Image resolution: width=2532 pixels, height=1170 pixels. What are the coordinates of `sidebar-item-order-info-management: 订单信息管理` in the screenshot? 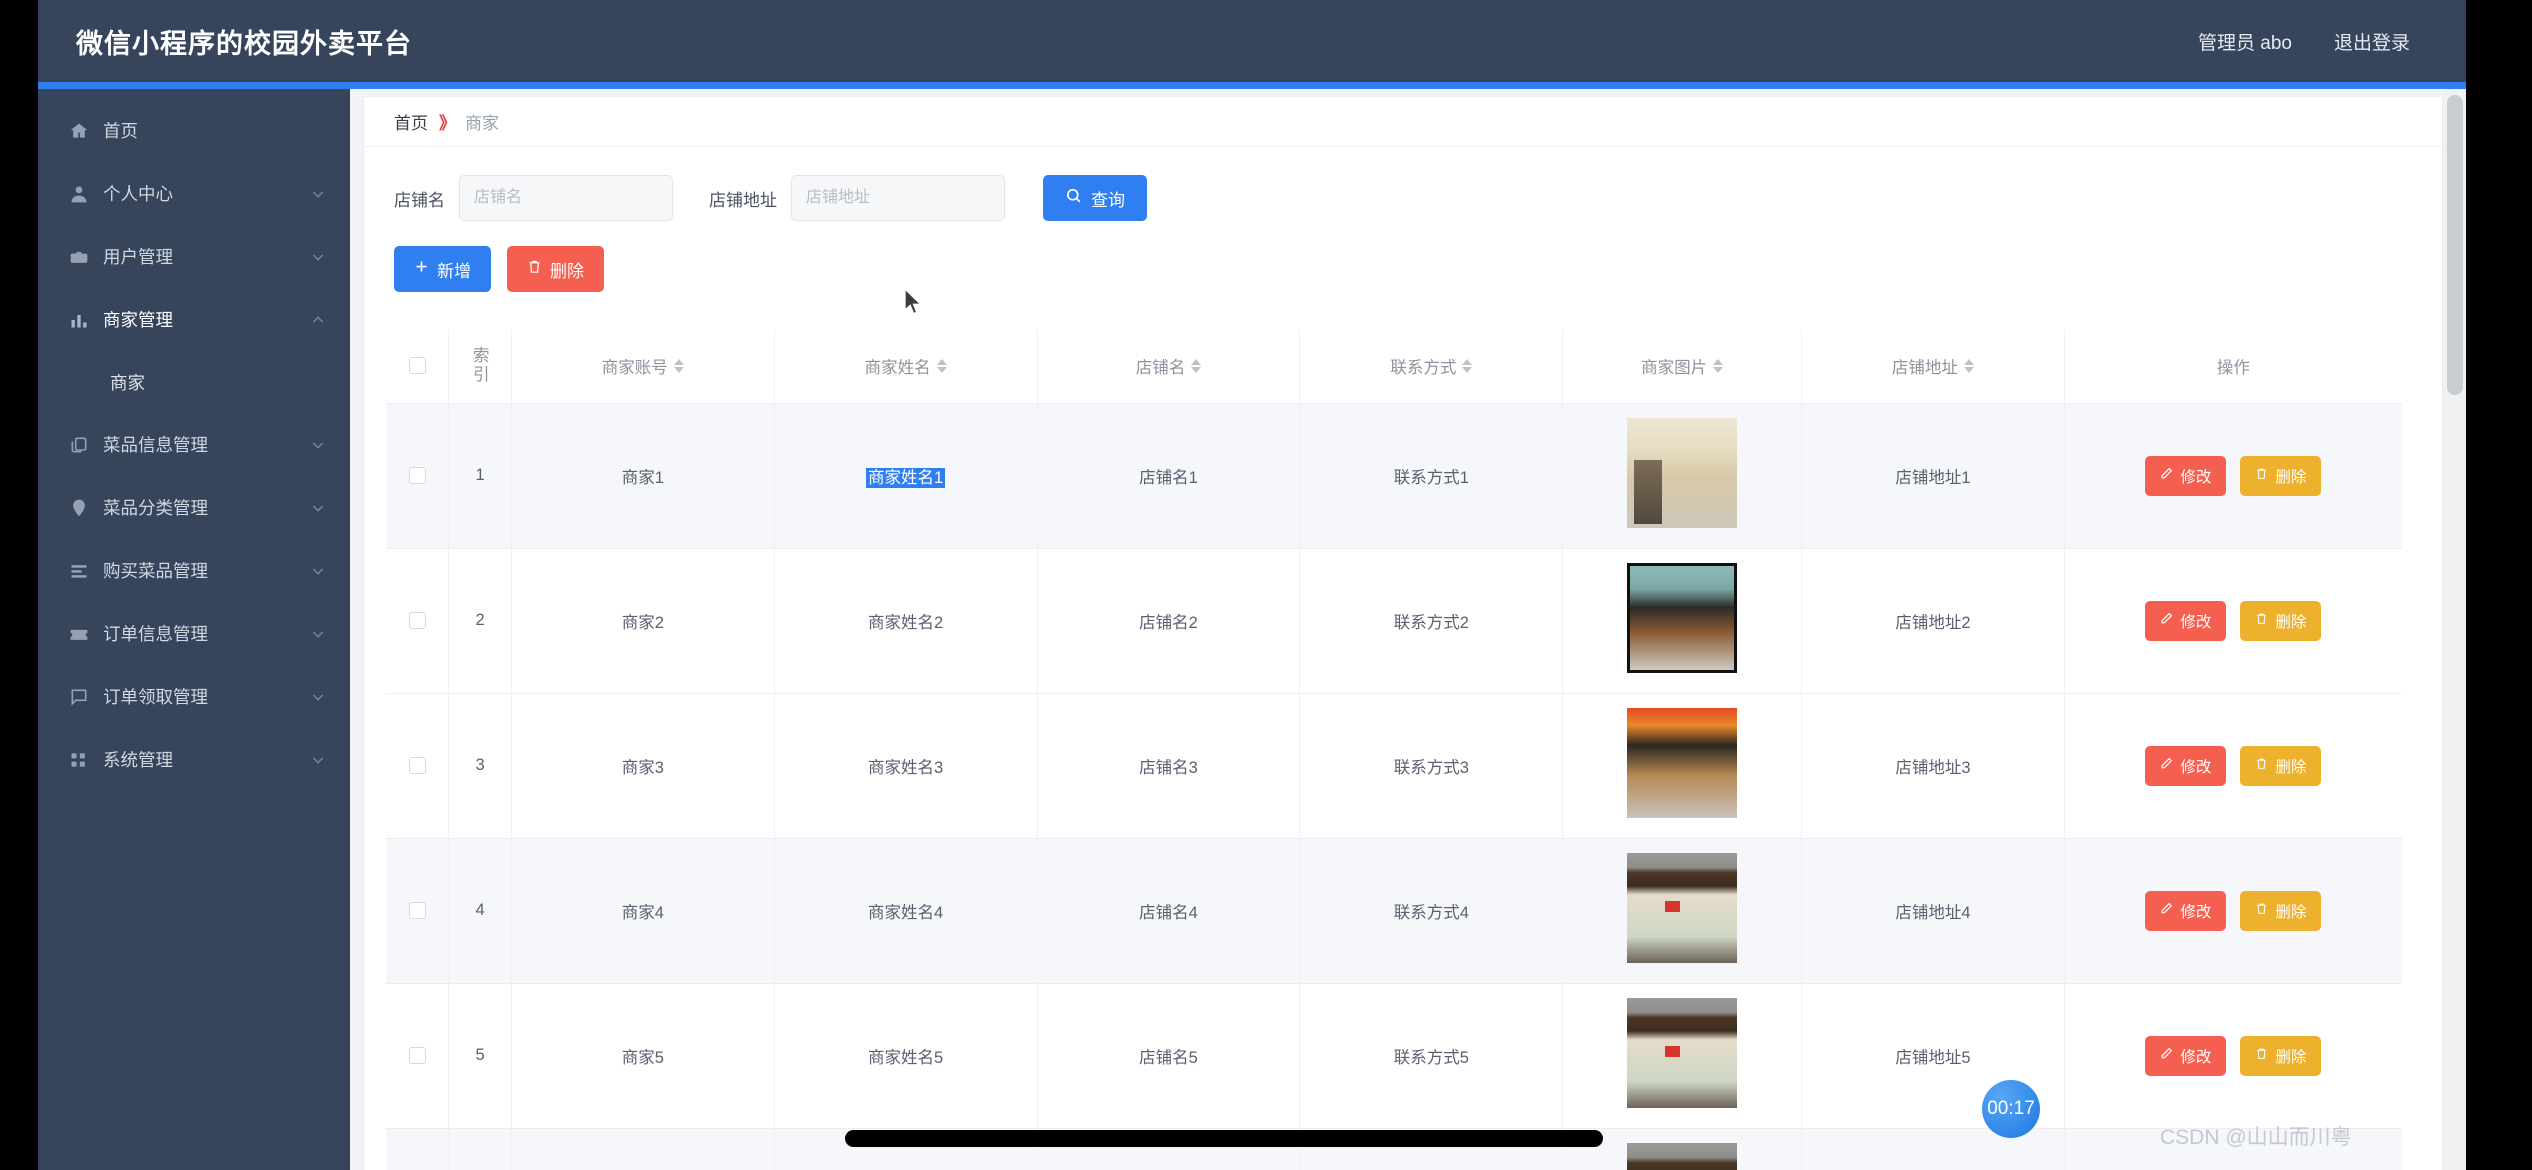 It's located at (194, 633).